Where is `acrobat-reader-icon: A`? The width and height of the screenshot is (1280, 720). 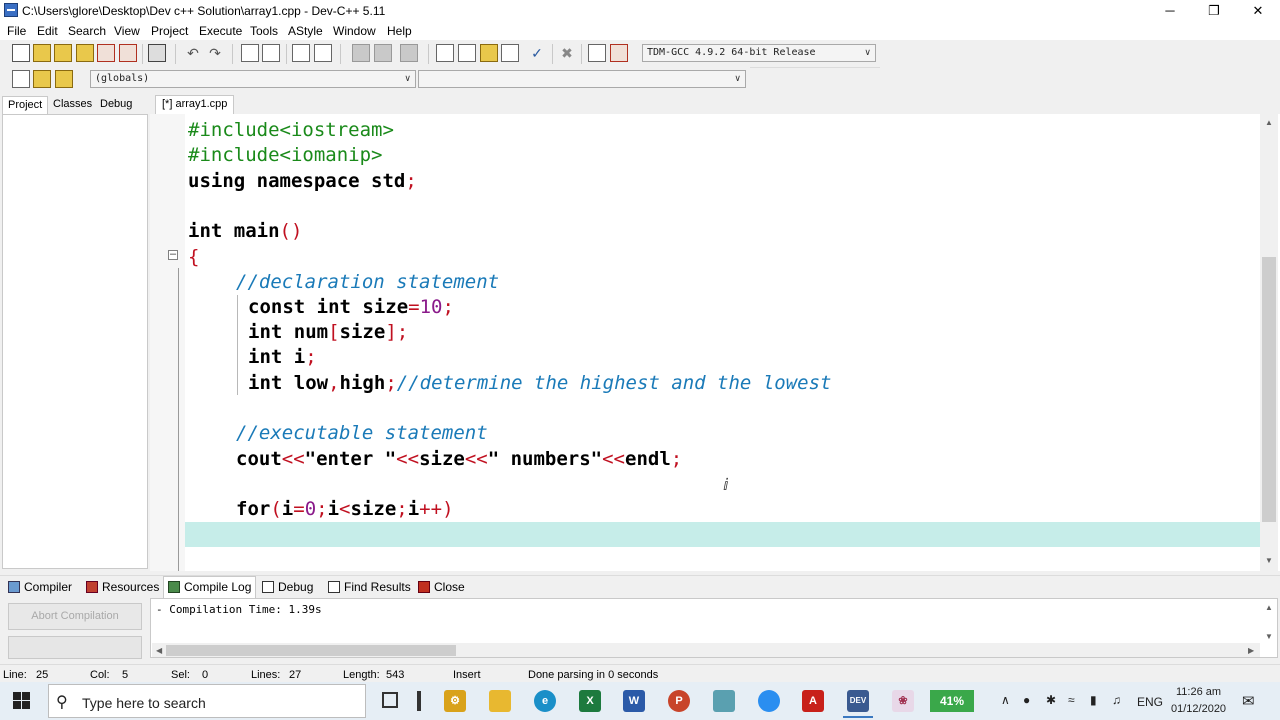
acrobat-reader-icon: A is located at coordinates (813, 701).